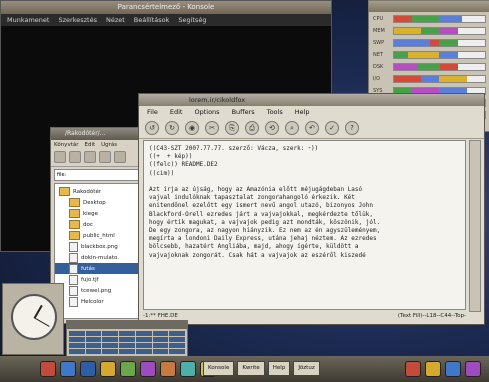 This screenshot has height=382, width=489. Describe the element at coordinates (77, 20) in the screenshot. I see `menu-edit: Szerkesztés` at that location.